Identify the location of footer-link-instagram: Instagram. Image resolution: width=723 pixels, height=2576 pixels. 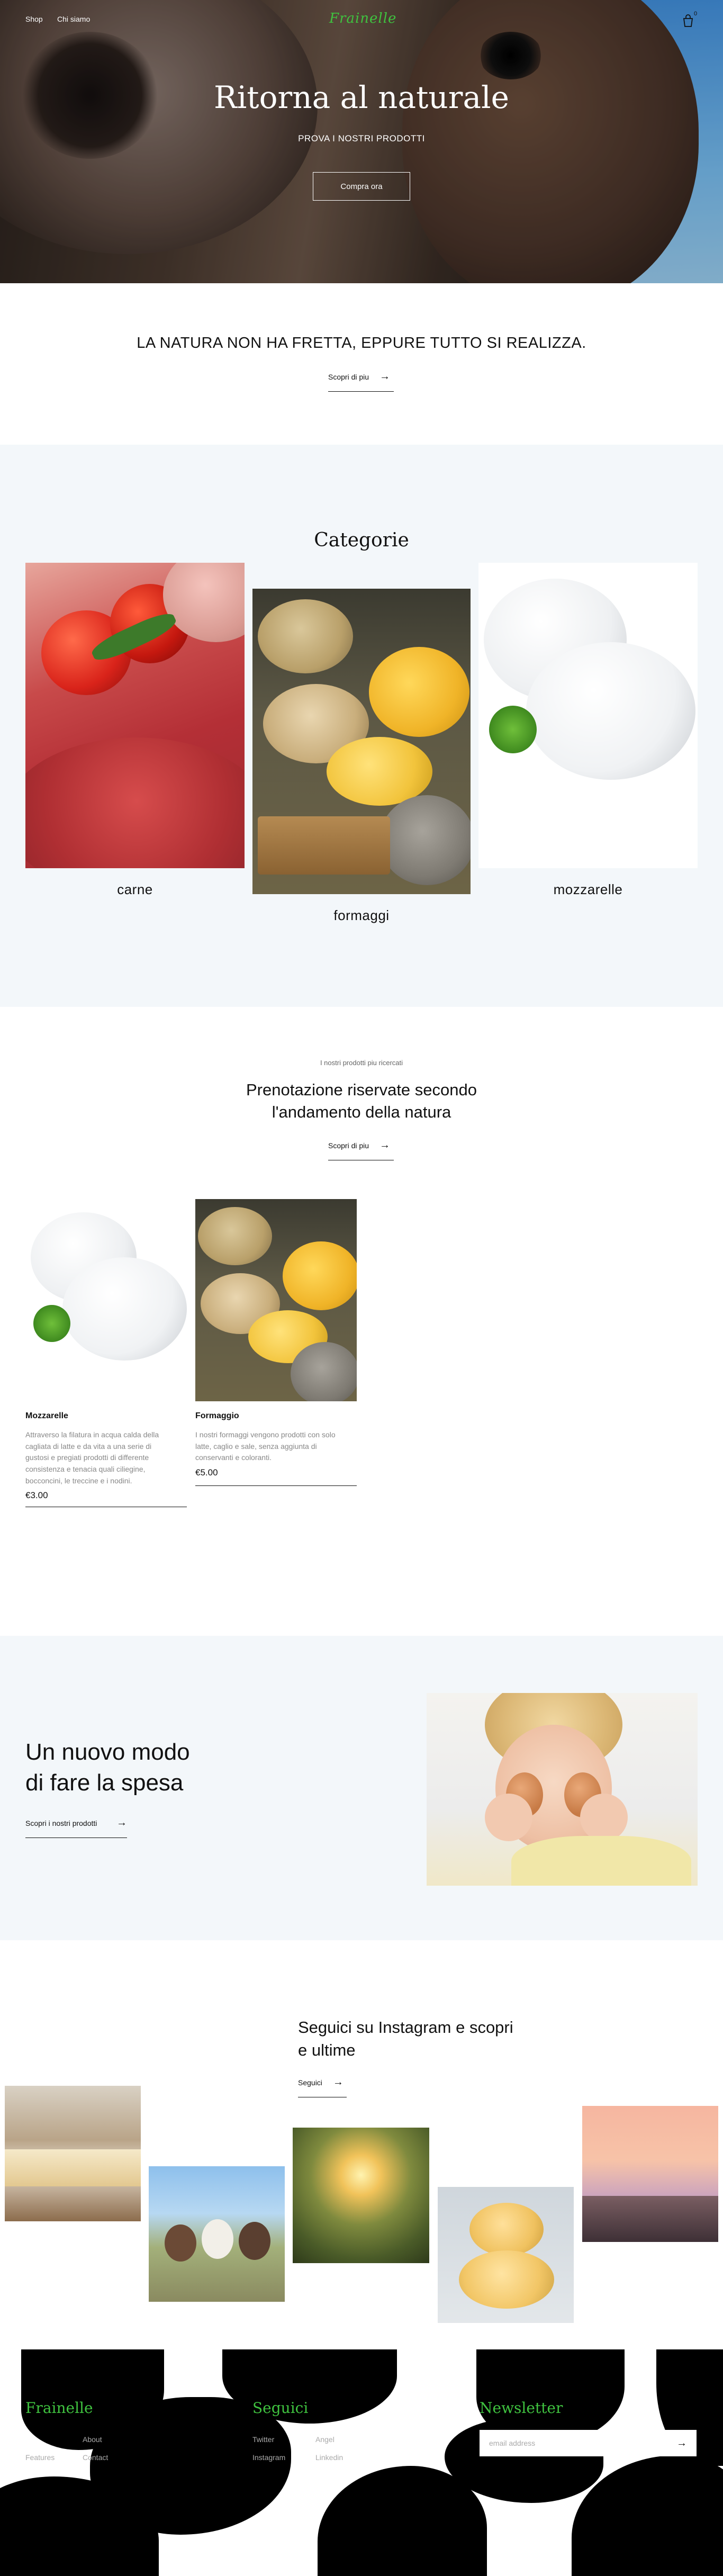
(268, 2457).